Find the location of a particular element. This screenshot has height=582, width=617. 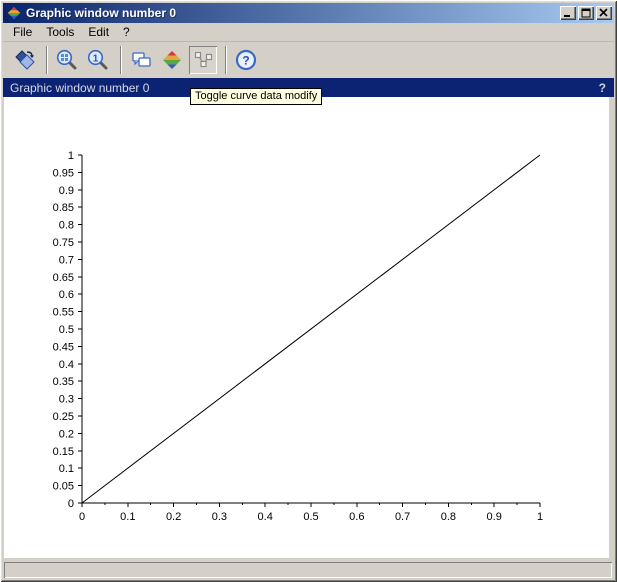

curve-data-modify-icon is located at coordinates (203, 59).